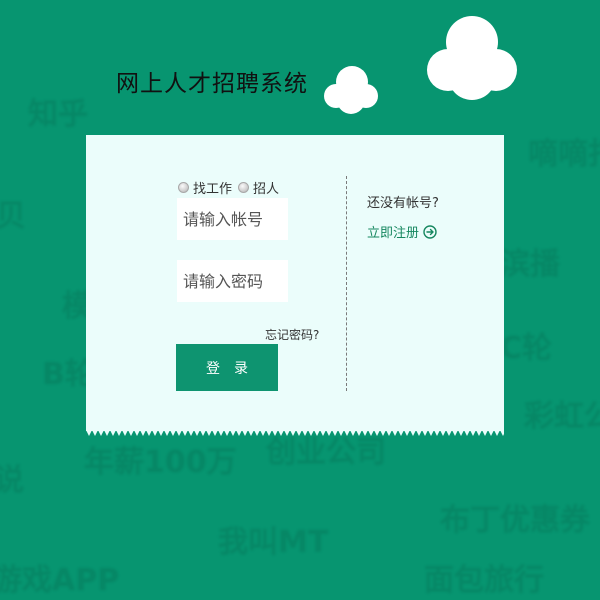 The image size is (600, 600). I want to click on background-word: 嘀嘀打, so click(564, 154).